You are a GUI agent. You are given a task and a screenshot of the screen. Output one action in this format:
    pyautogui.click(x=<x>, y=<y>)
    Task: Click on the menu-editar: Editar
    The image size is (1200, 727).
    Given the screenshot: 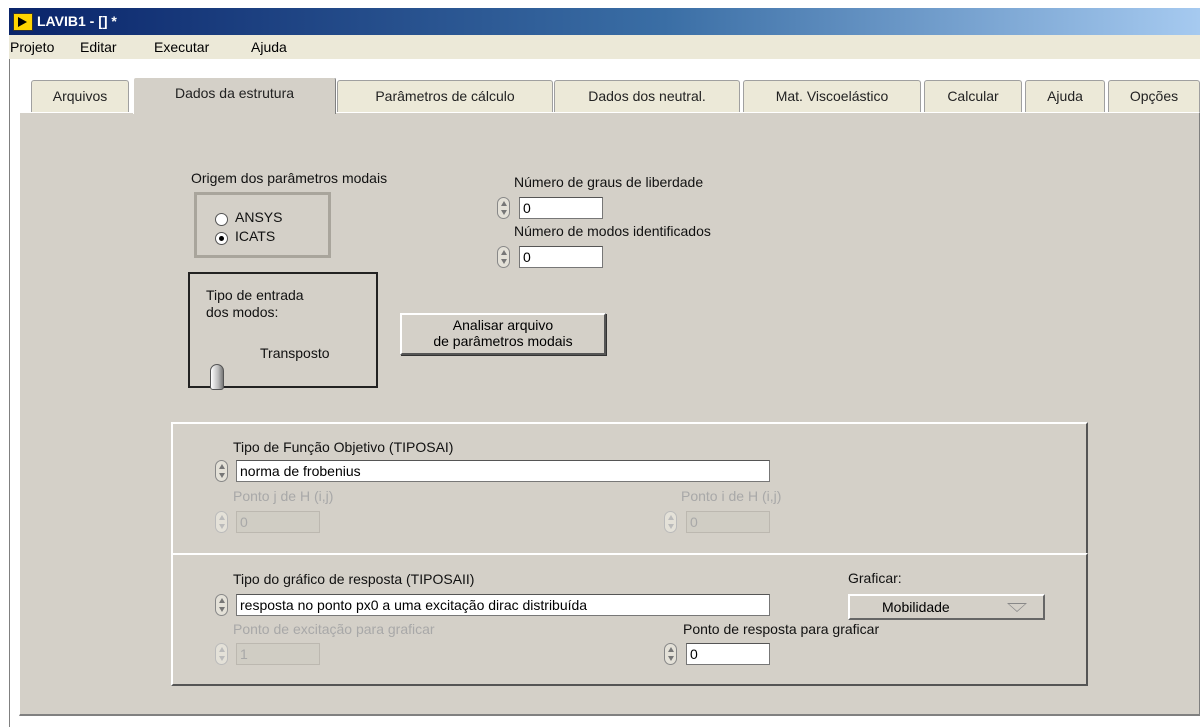 What is the action you would take?
    pyautogui.click(x=98, y=47)
    